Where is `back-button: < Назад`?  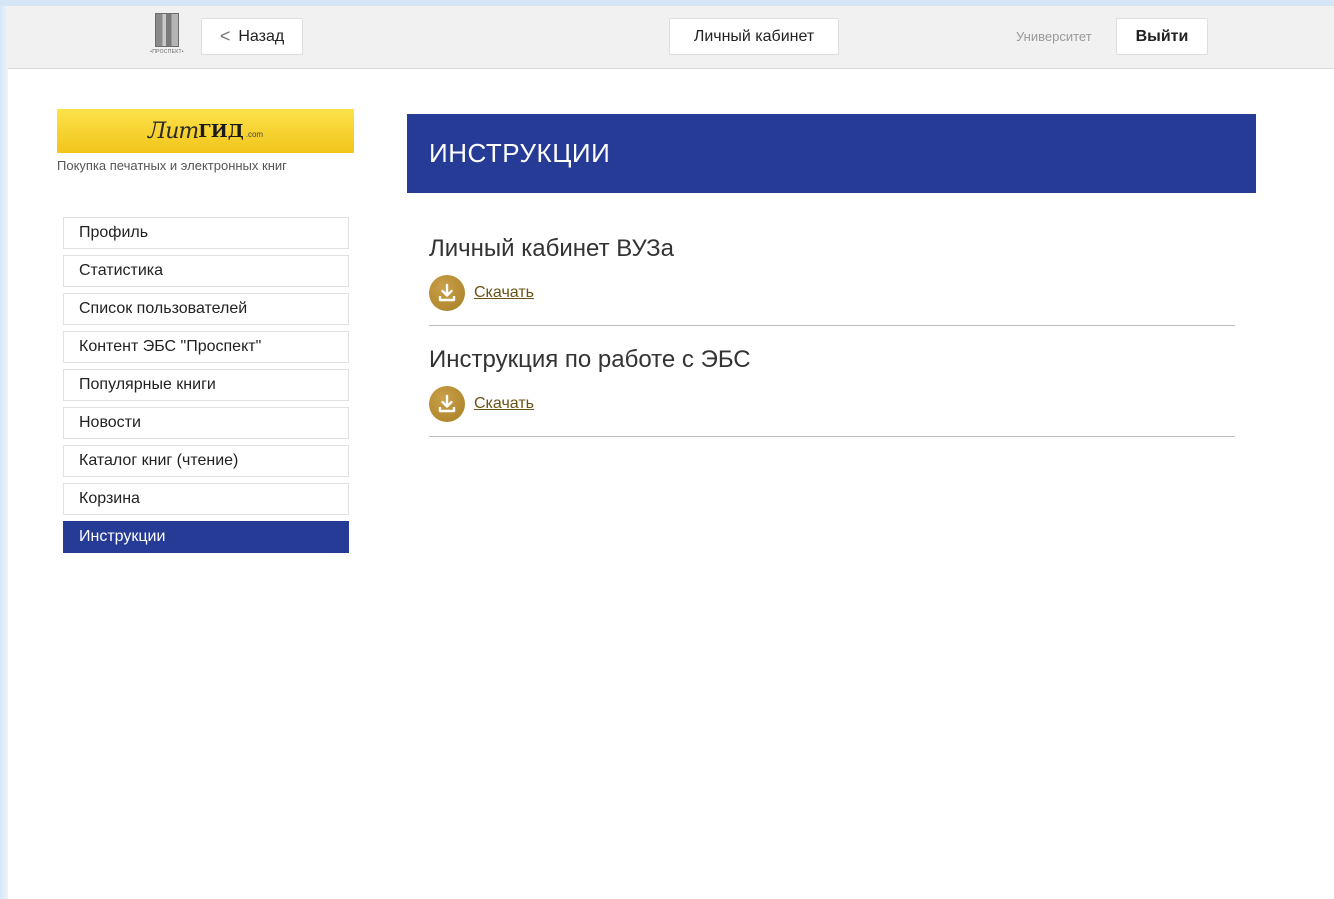
back-button: < Назад is located at coordinates (252, 36).